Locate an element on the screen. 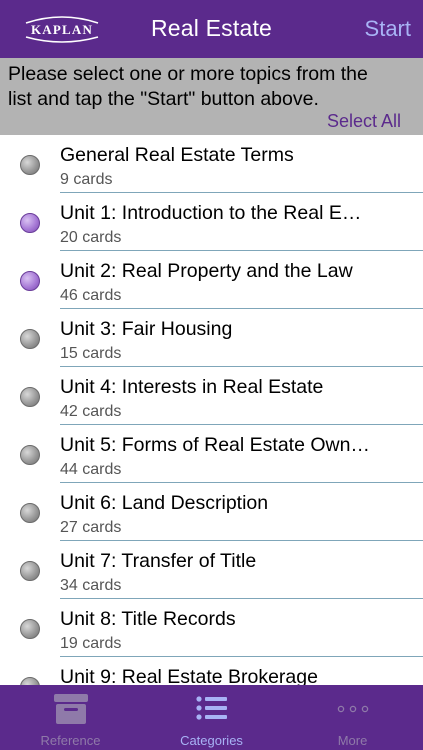 Image resolution: width=423 pixels, height=750 pixels. topic-row: Unit 7: Transfer of Title 34 cards is located at coordinates (211, 570).